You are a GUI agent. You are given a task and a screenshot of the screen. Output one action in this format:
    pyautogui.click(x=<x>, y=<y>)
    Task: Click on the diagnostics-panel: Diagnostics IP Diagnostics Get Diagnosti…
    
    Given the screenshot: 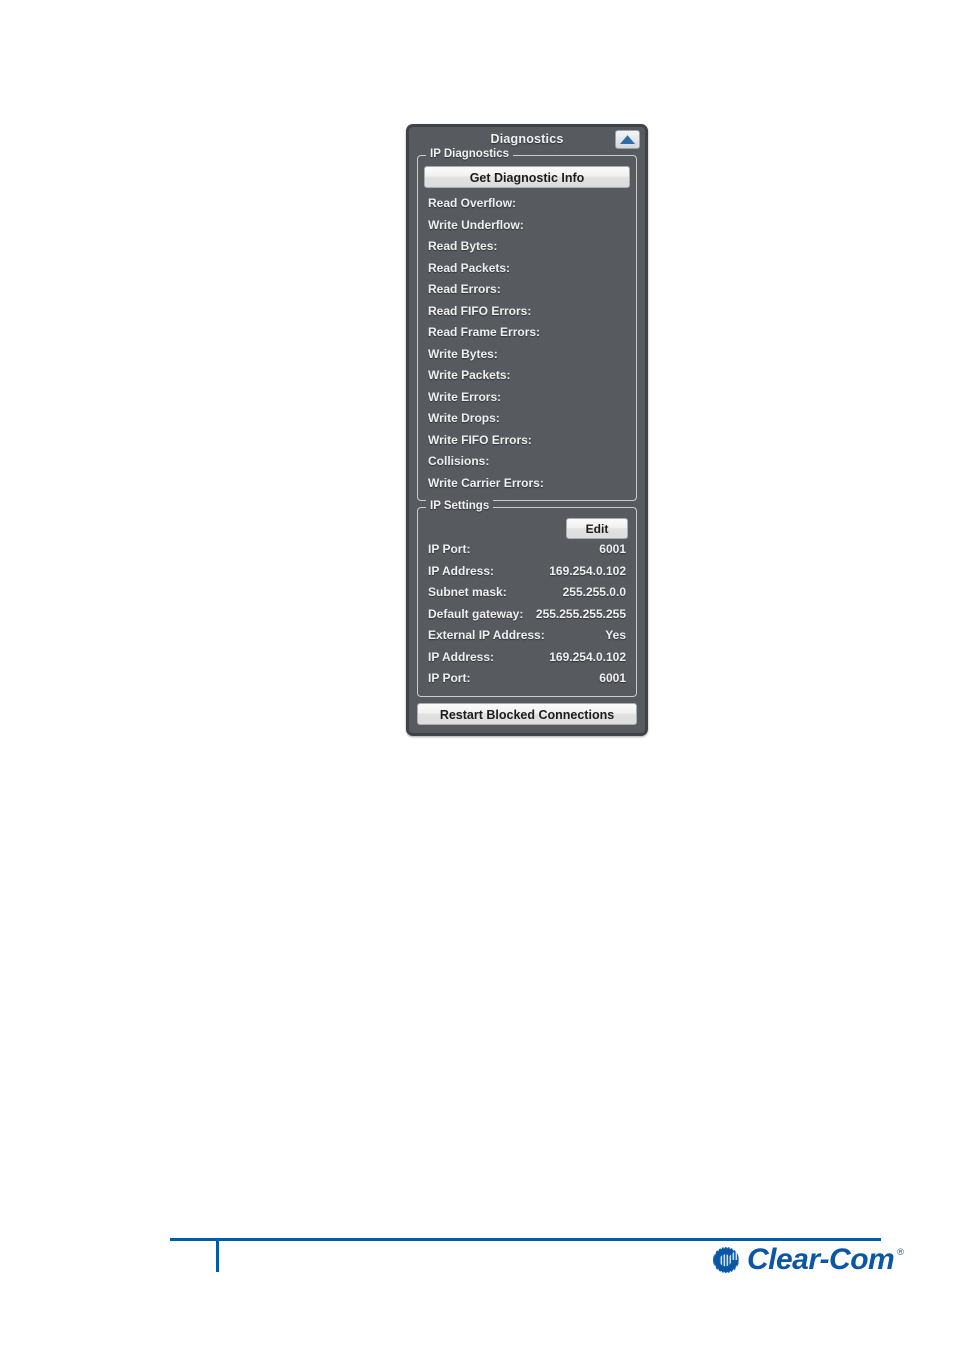 What is the action you would take?
    pyautogui.click(x=527, y=430)
    